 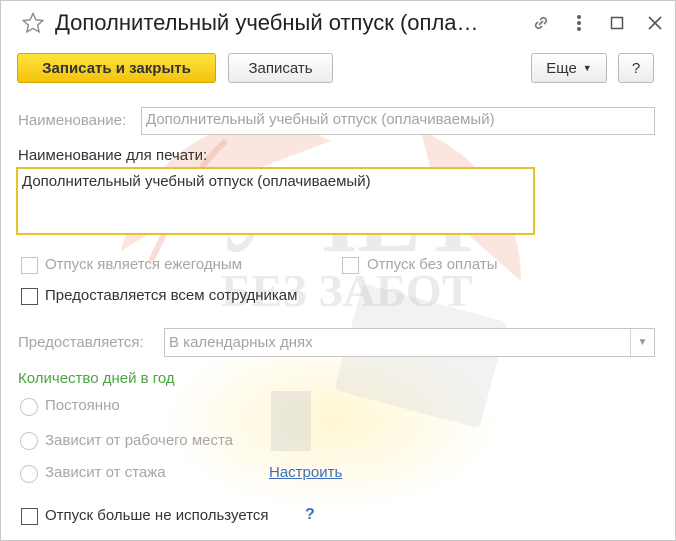 What do you see at coordinates (579, 23) in the screenshot?
I see `more-vertical-icon` at bounding box center [579, 23].